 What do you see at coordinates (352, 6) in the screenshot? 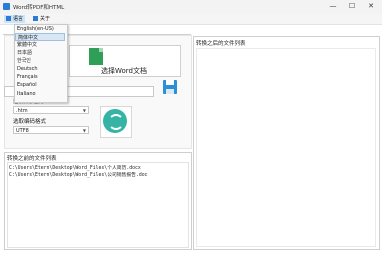
I see `maximize-button: ☐` at bounding box center [352, 6].